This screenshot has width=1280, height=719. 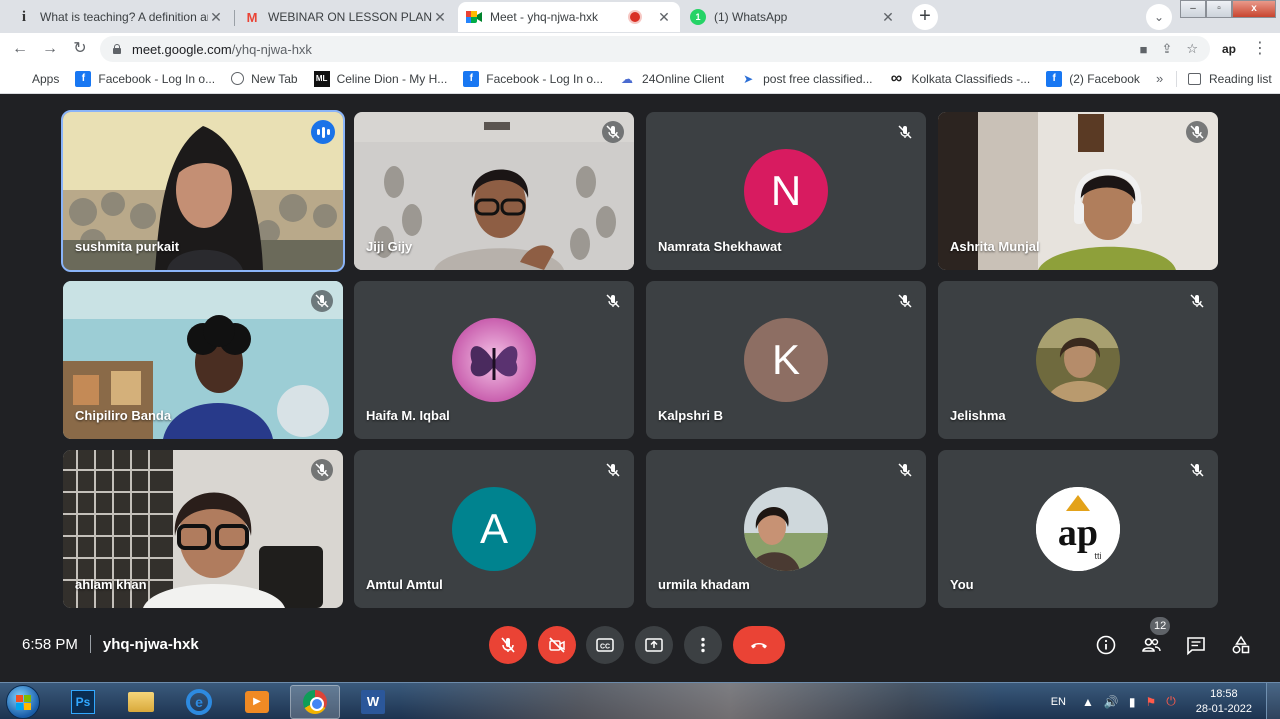 I want to click on show-desktop-button, so click(x=1273, y=701).